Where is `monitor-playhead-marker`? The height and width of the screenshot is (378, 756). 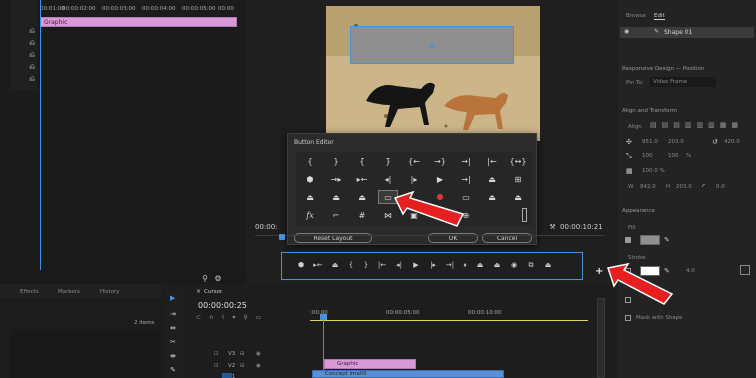 monitor-playhead-marker is located at coordinates (282, 237).